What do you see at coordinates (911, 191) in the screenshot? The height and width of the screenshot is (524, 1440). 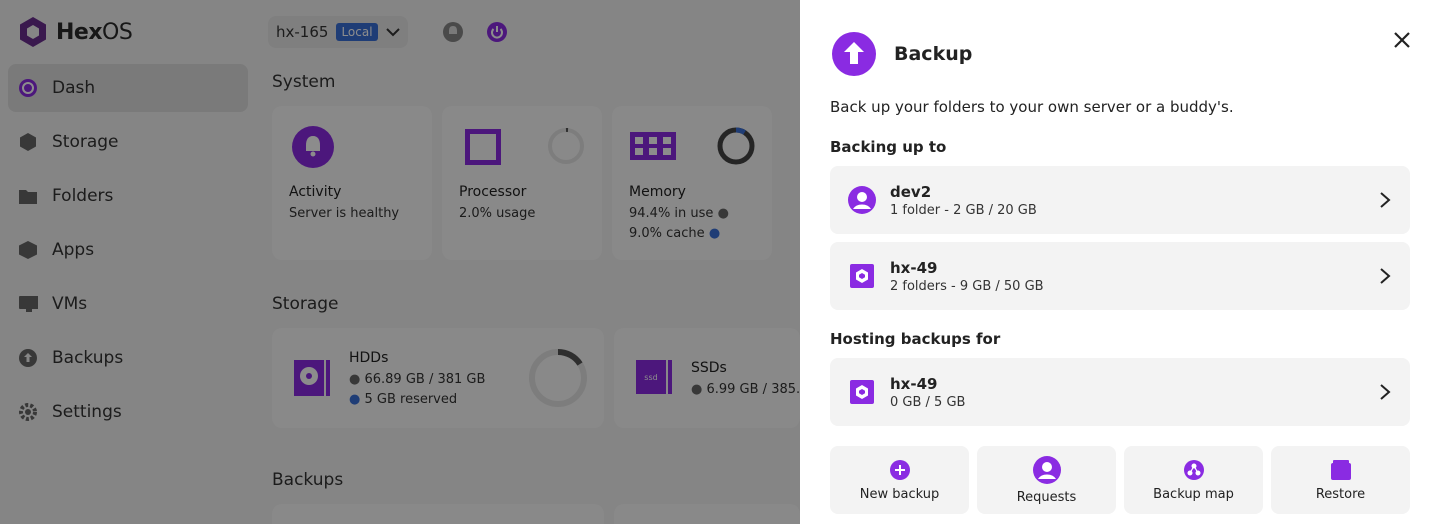 I see `backup-target-name: dev2` at bounding box center [911, 191].